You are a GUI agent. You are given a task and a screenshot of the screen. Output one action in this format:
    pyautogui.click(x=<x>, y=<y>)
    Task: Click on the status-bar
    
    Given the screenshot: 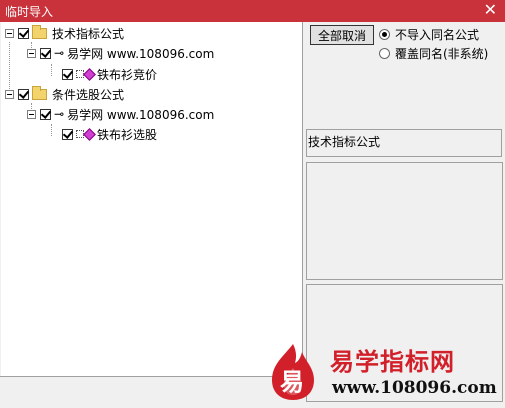 What is the action you would take?
    pyautogui.click(x=151, y=392)
    